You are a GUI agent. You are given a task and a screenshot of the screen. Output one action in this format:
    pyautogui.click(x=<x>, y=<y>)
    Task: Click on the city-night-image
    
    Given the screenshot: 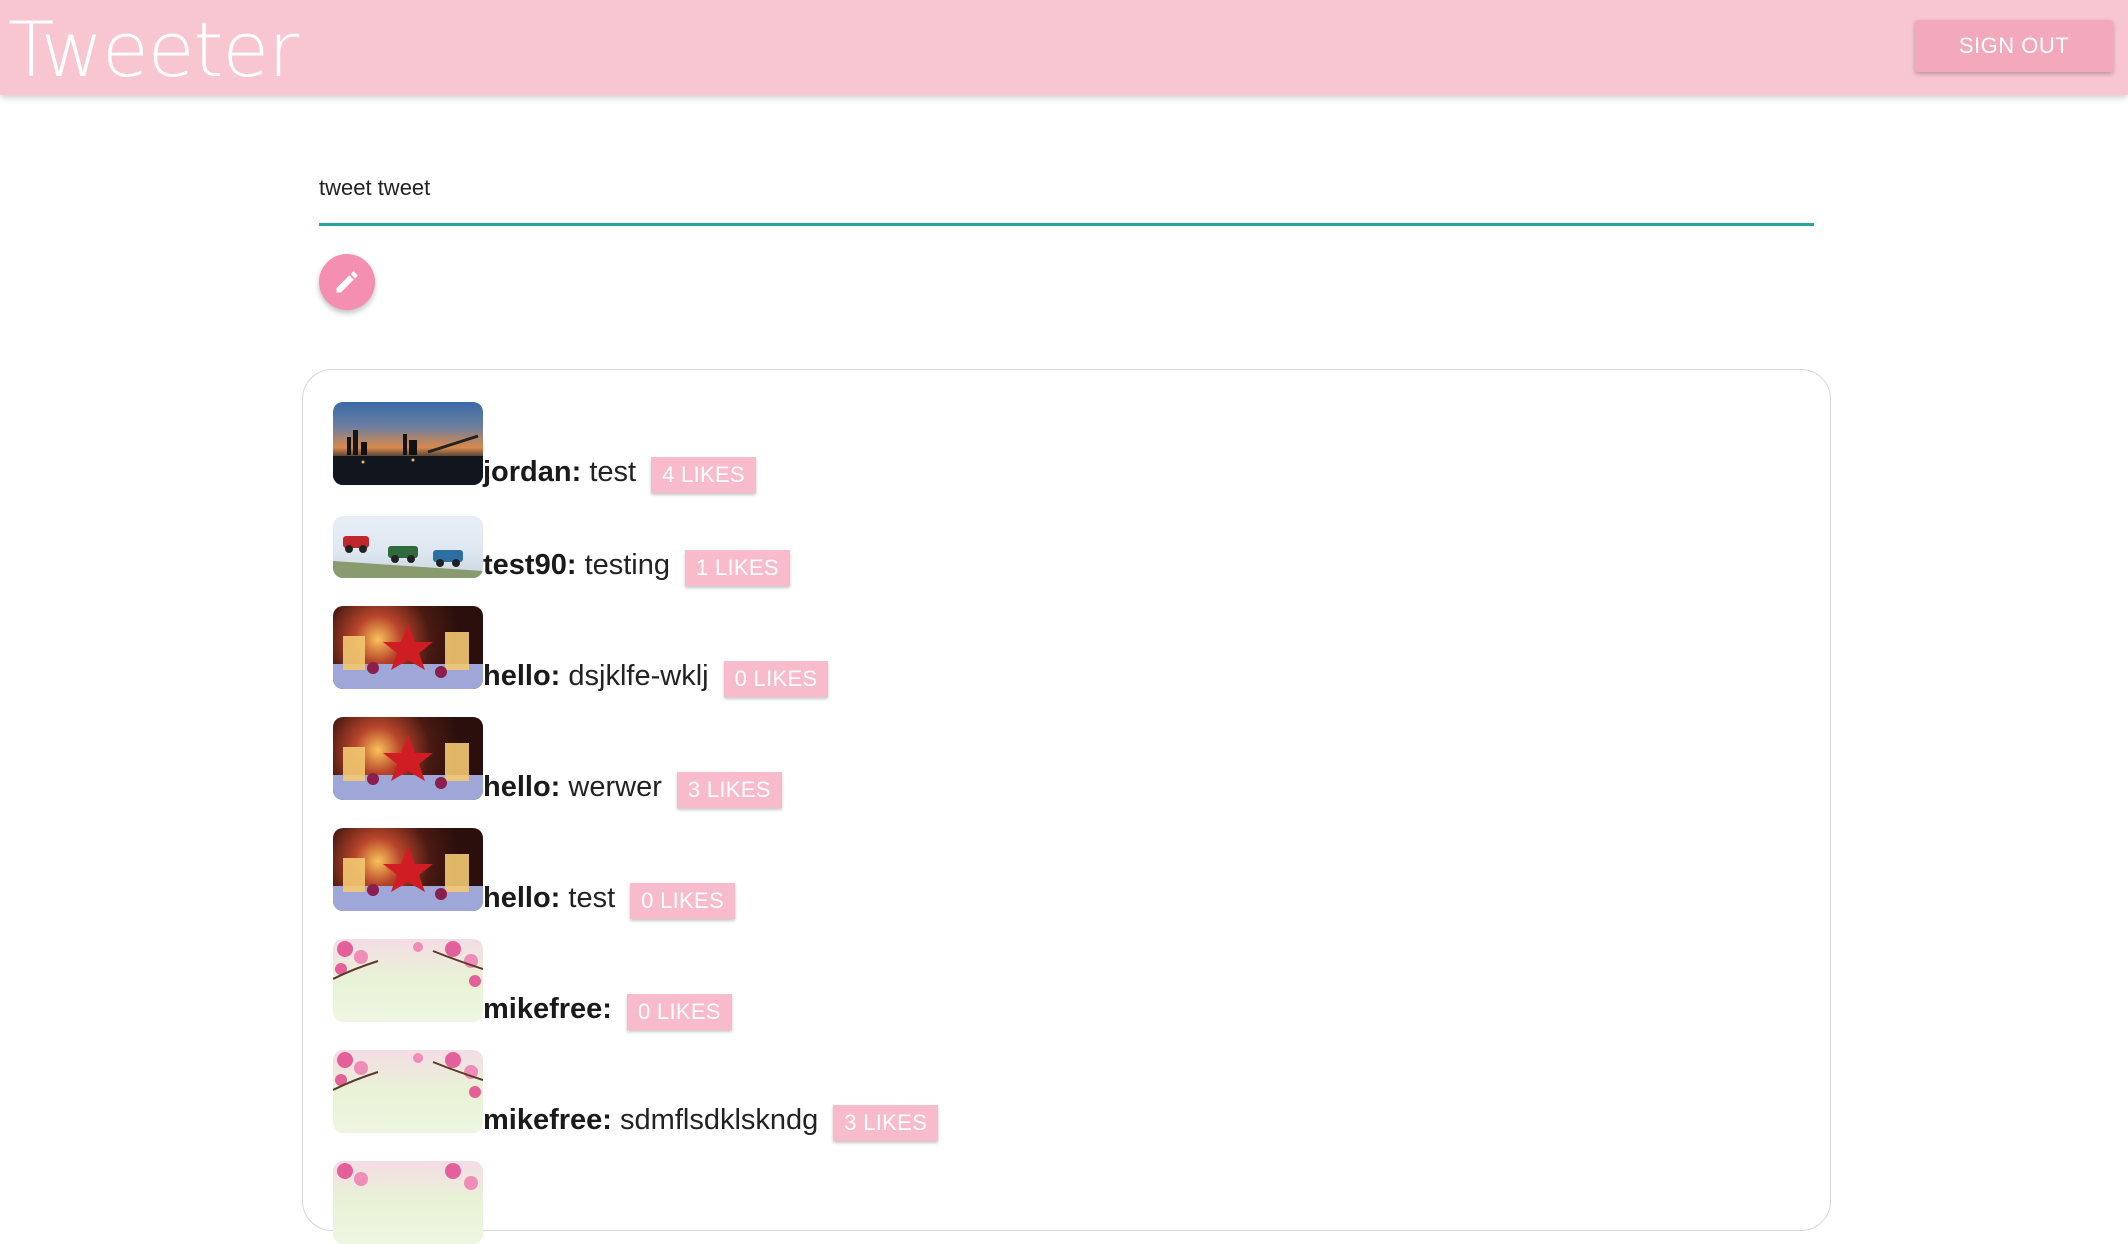 What is the action you would take?
    pyautogui.click(x=408, y=443)
    